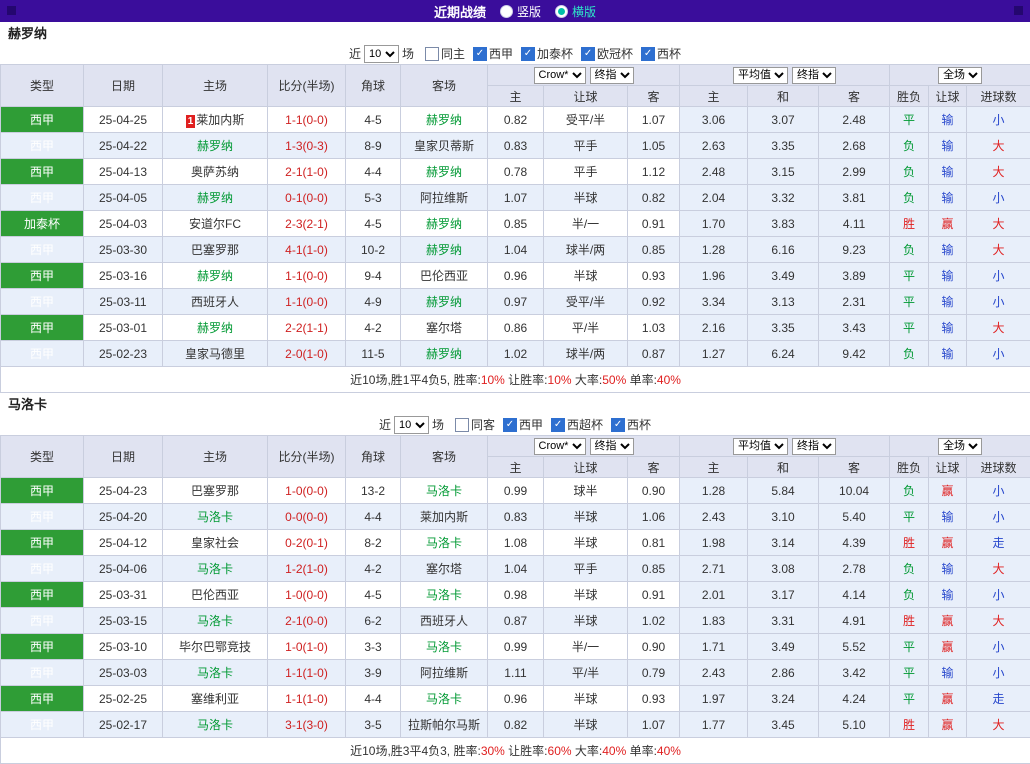 The width and height of the screenshot is (1030, 764). What do you see at coordinates (215, 354) in the screenshot?
I see `team-name-text: 皇家马德里` at bounding box center [215, 354].